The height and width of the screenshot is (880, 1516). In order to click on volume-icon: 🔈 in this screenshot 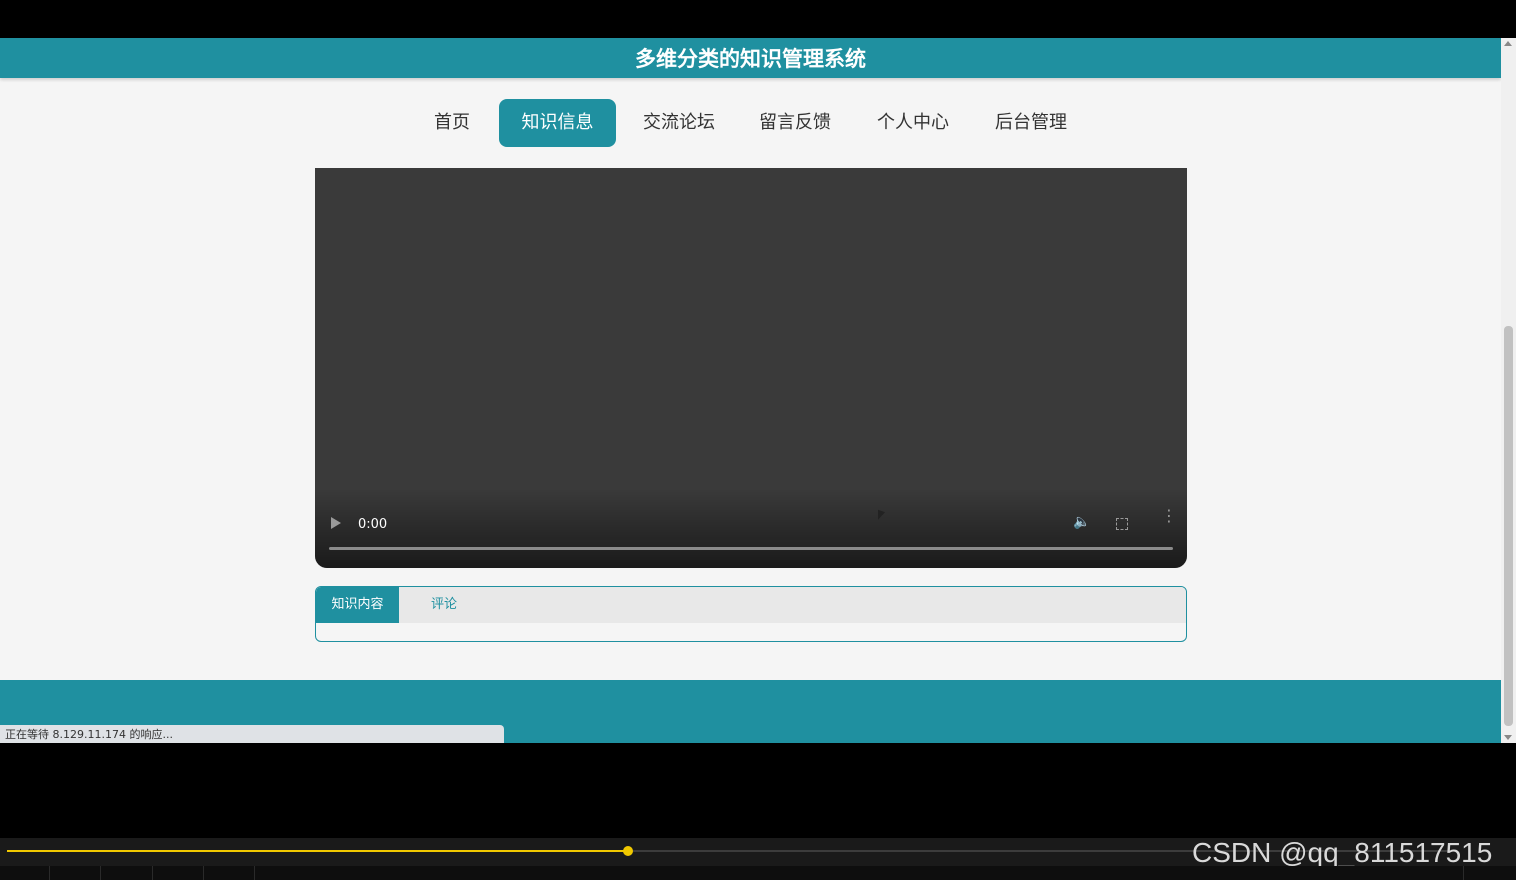, I will do `click(1081, 522)`.